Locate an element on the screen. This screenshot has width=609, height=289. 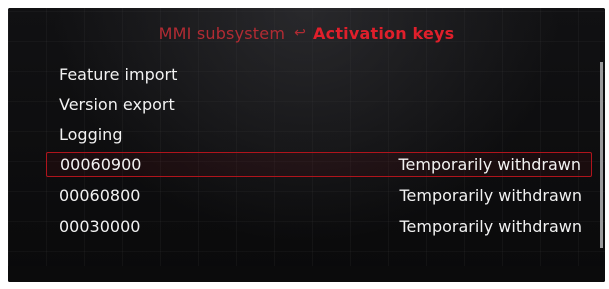
menu-item-label: Version export is located at coordinates (117, 104).